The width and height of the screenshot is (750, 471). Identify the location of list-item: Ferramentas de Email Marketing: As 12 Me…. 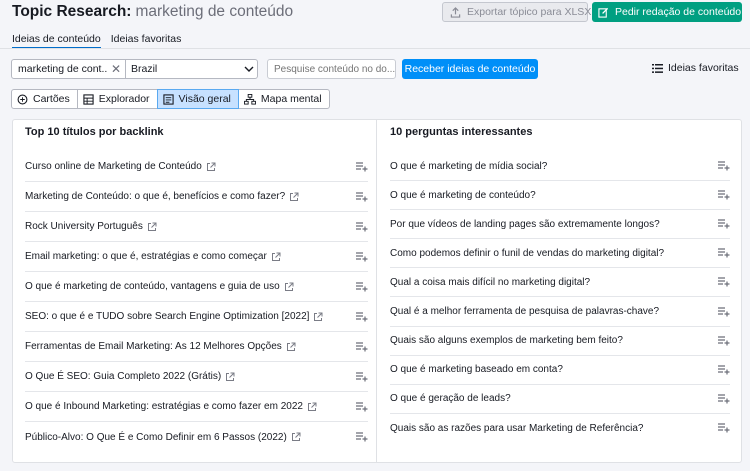
(196, 347).